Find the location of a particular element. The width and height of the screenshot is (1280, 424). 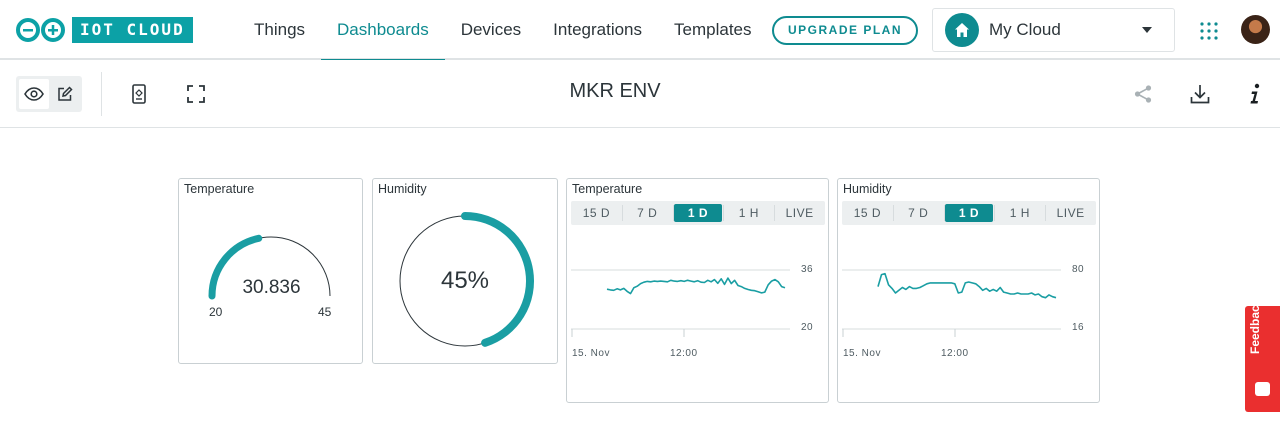

chevron-down-icon is located at coordinates (1147, 30).